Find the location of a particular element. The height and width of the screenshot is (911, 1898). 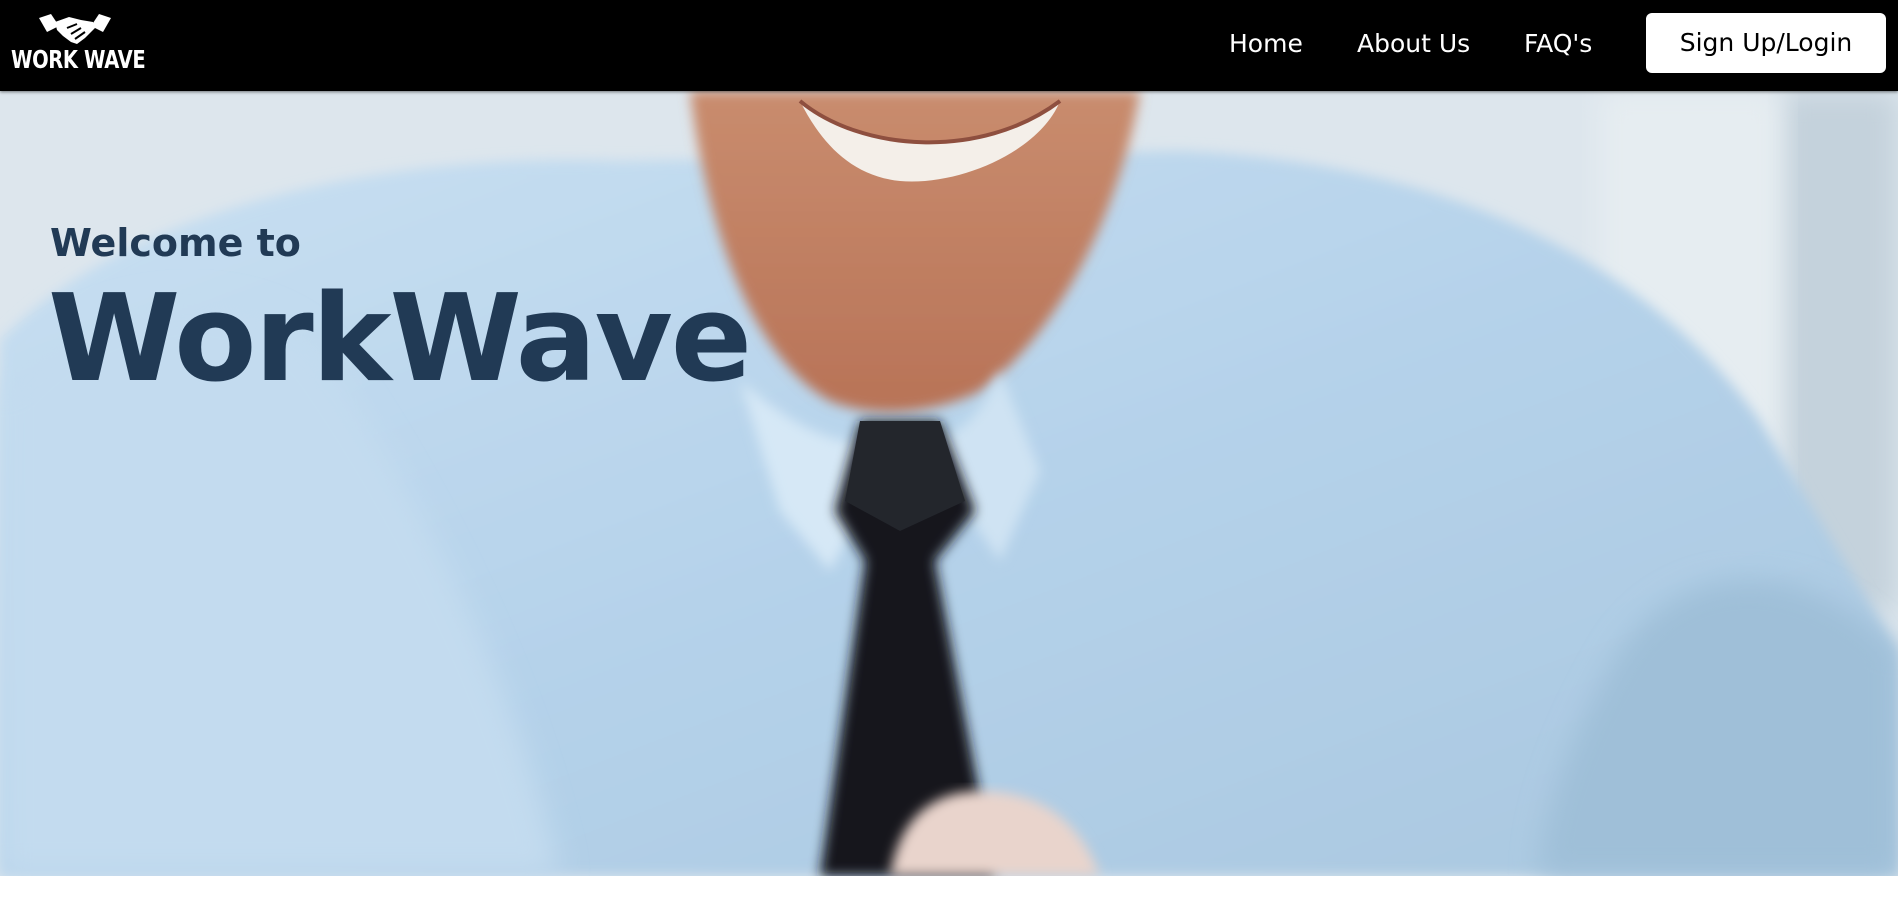

signup-login-button: Sign Up/Login is located at coordinates (1766, 43).